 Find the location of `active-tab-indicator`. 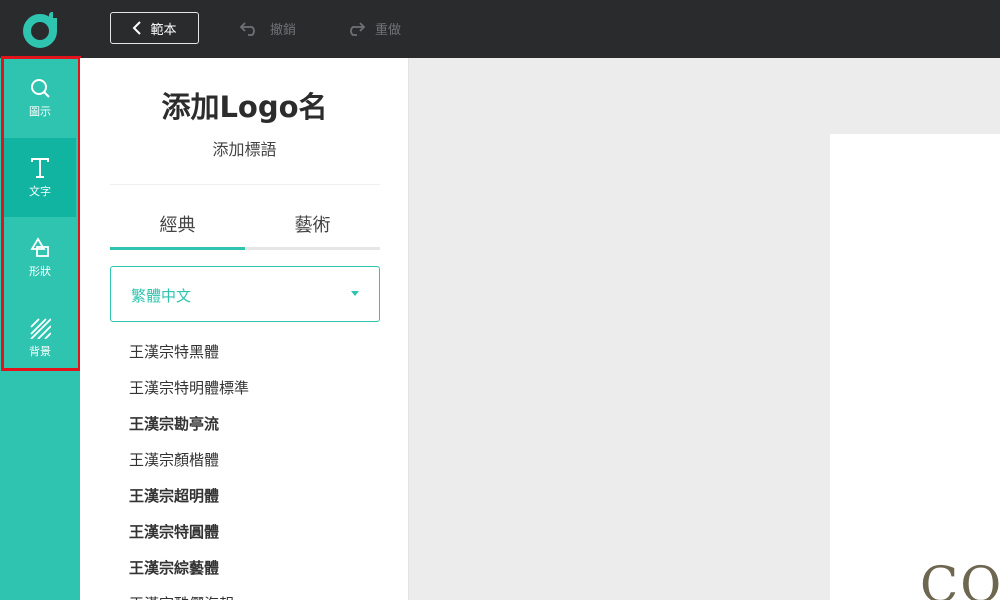

active-tab-indicator is located at coordinates (177, 248).